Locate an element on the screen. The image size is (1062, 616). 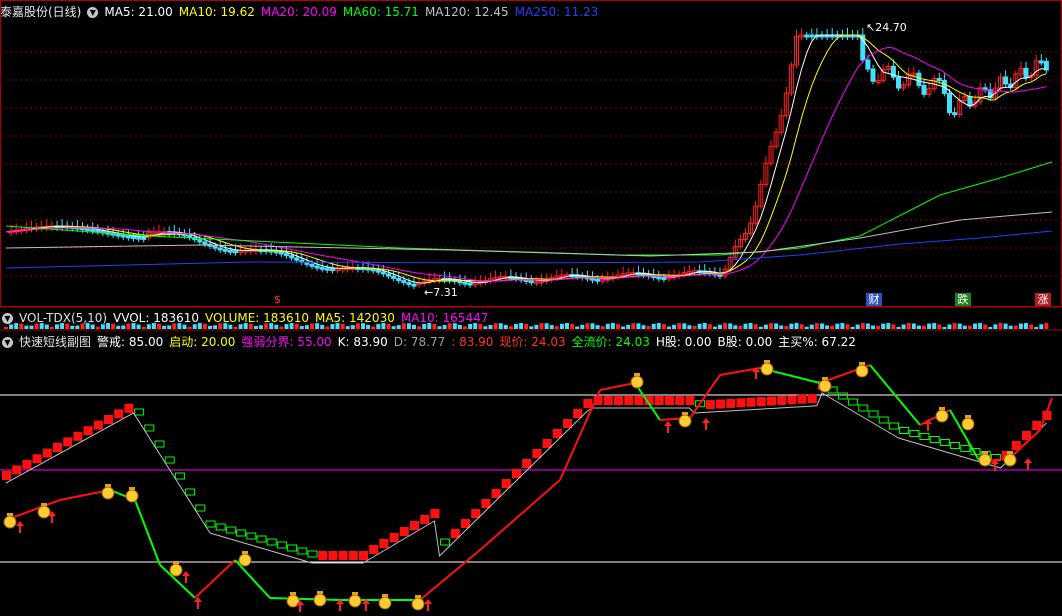
fast-line-segment is located at coordinates (215, 579).